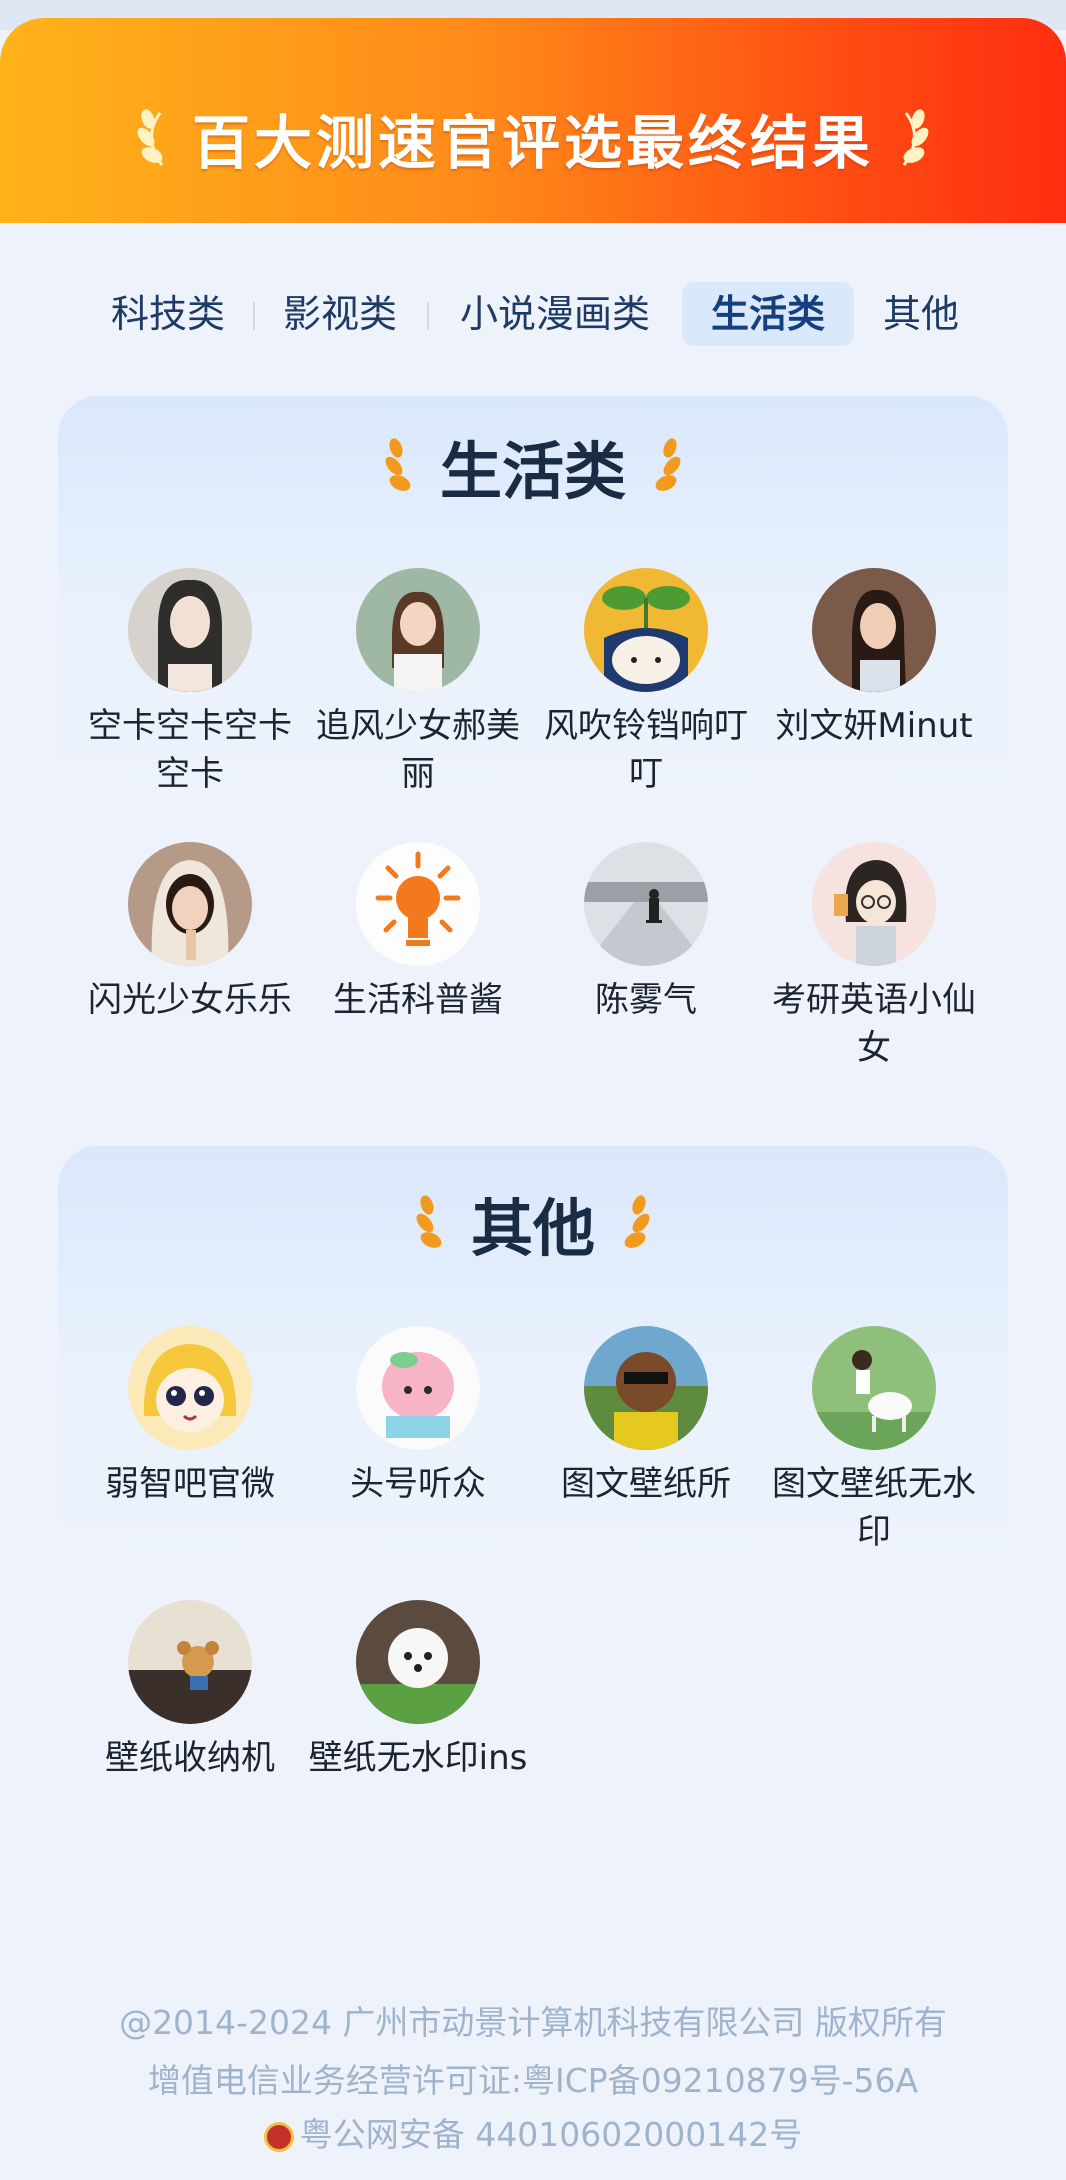 Image resolution: width=1066 pixels, height=2180 pixels. I want to click on tab-other: 其他, so click(921, 314).